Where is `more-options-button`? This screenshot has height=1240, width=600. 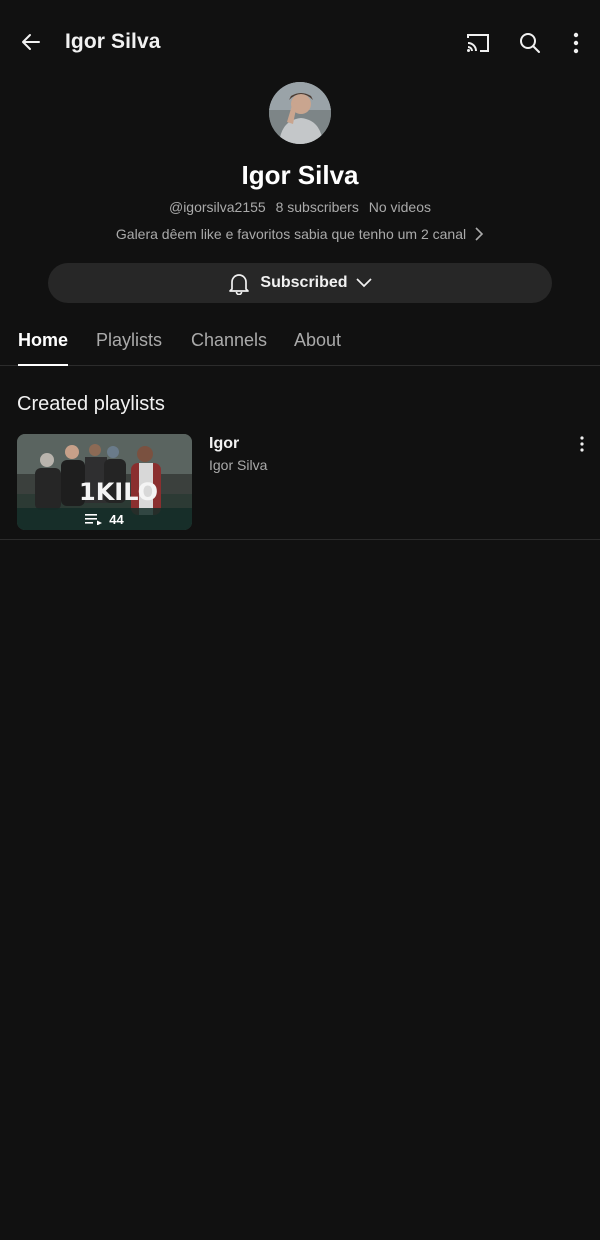
more-options-button is located at coordinates (576, 43).